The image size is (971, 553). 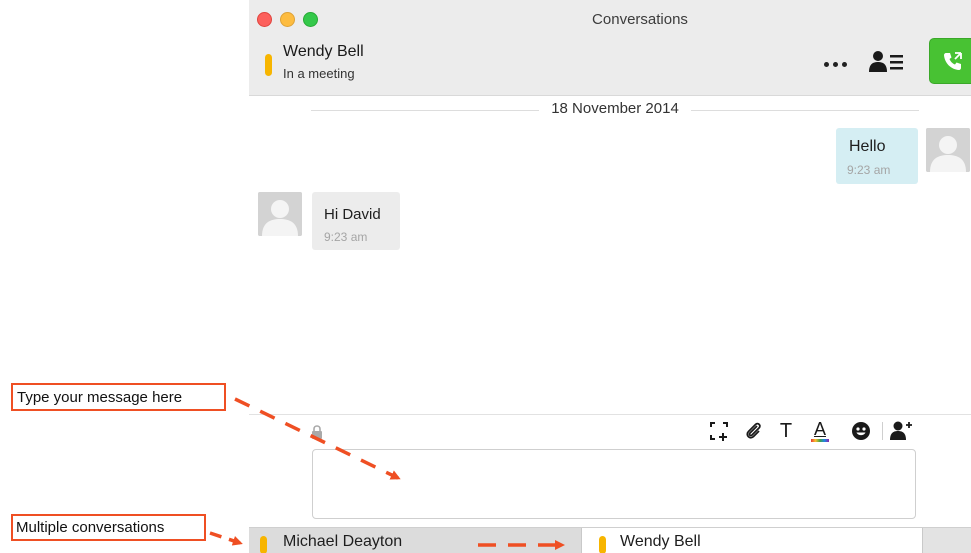 I want to click on message-input, so click(x=614, y=484).